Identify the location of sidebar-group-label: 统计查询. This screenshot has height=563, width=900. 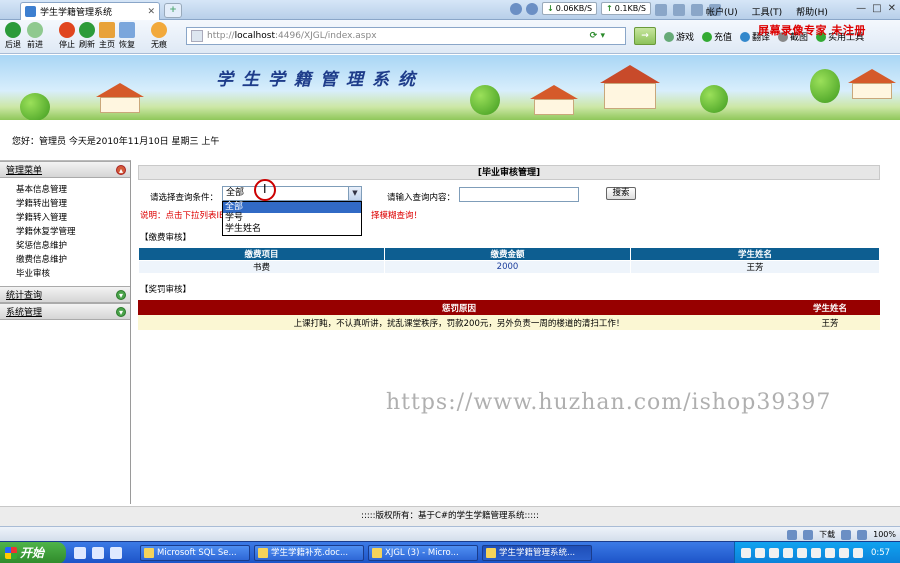
(24, 296).